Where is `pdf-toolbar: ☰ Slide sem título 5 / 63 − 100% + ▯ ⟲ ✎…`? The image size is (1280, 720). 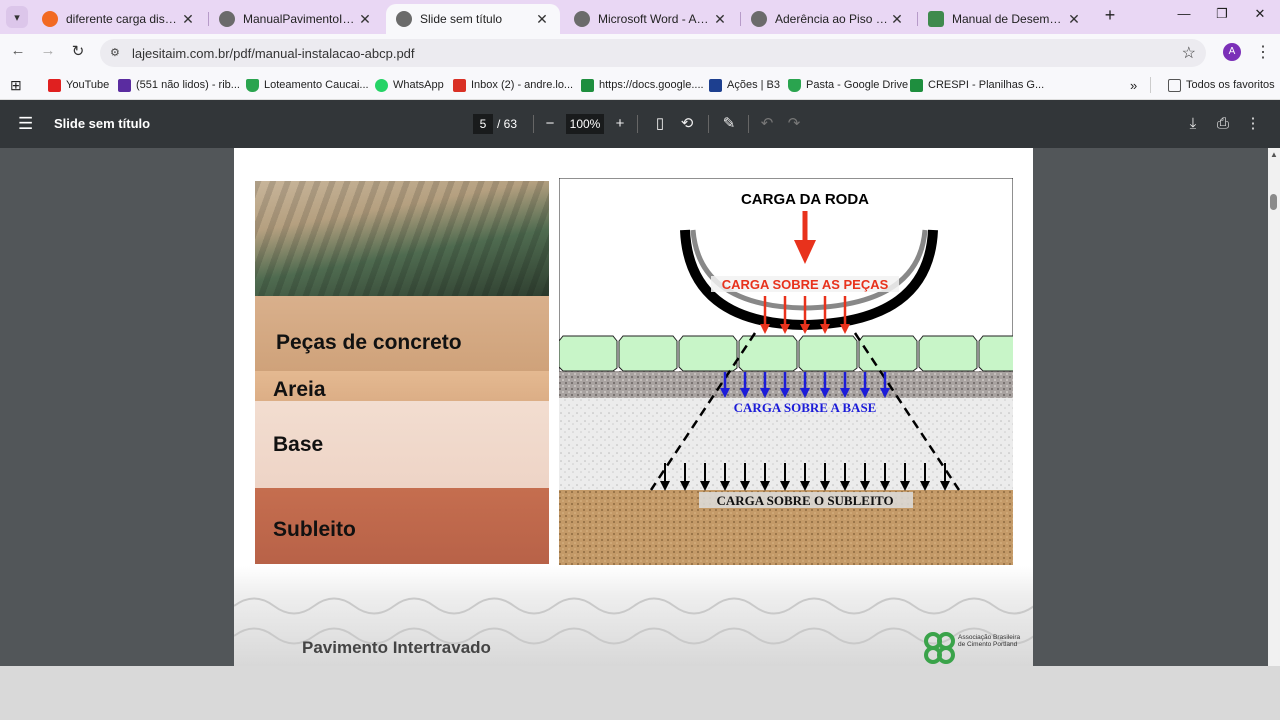 pdf-toolbar: ☰ Slide sem título 5 / 63 − 100% + ▯ ⟲ ✎… is located at coordinates (640, 124).